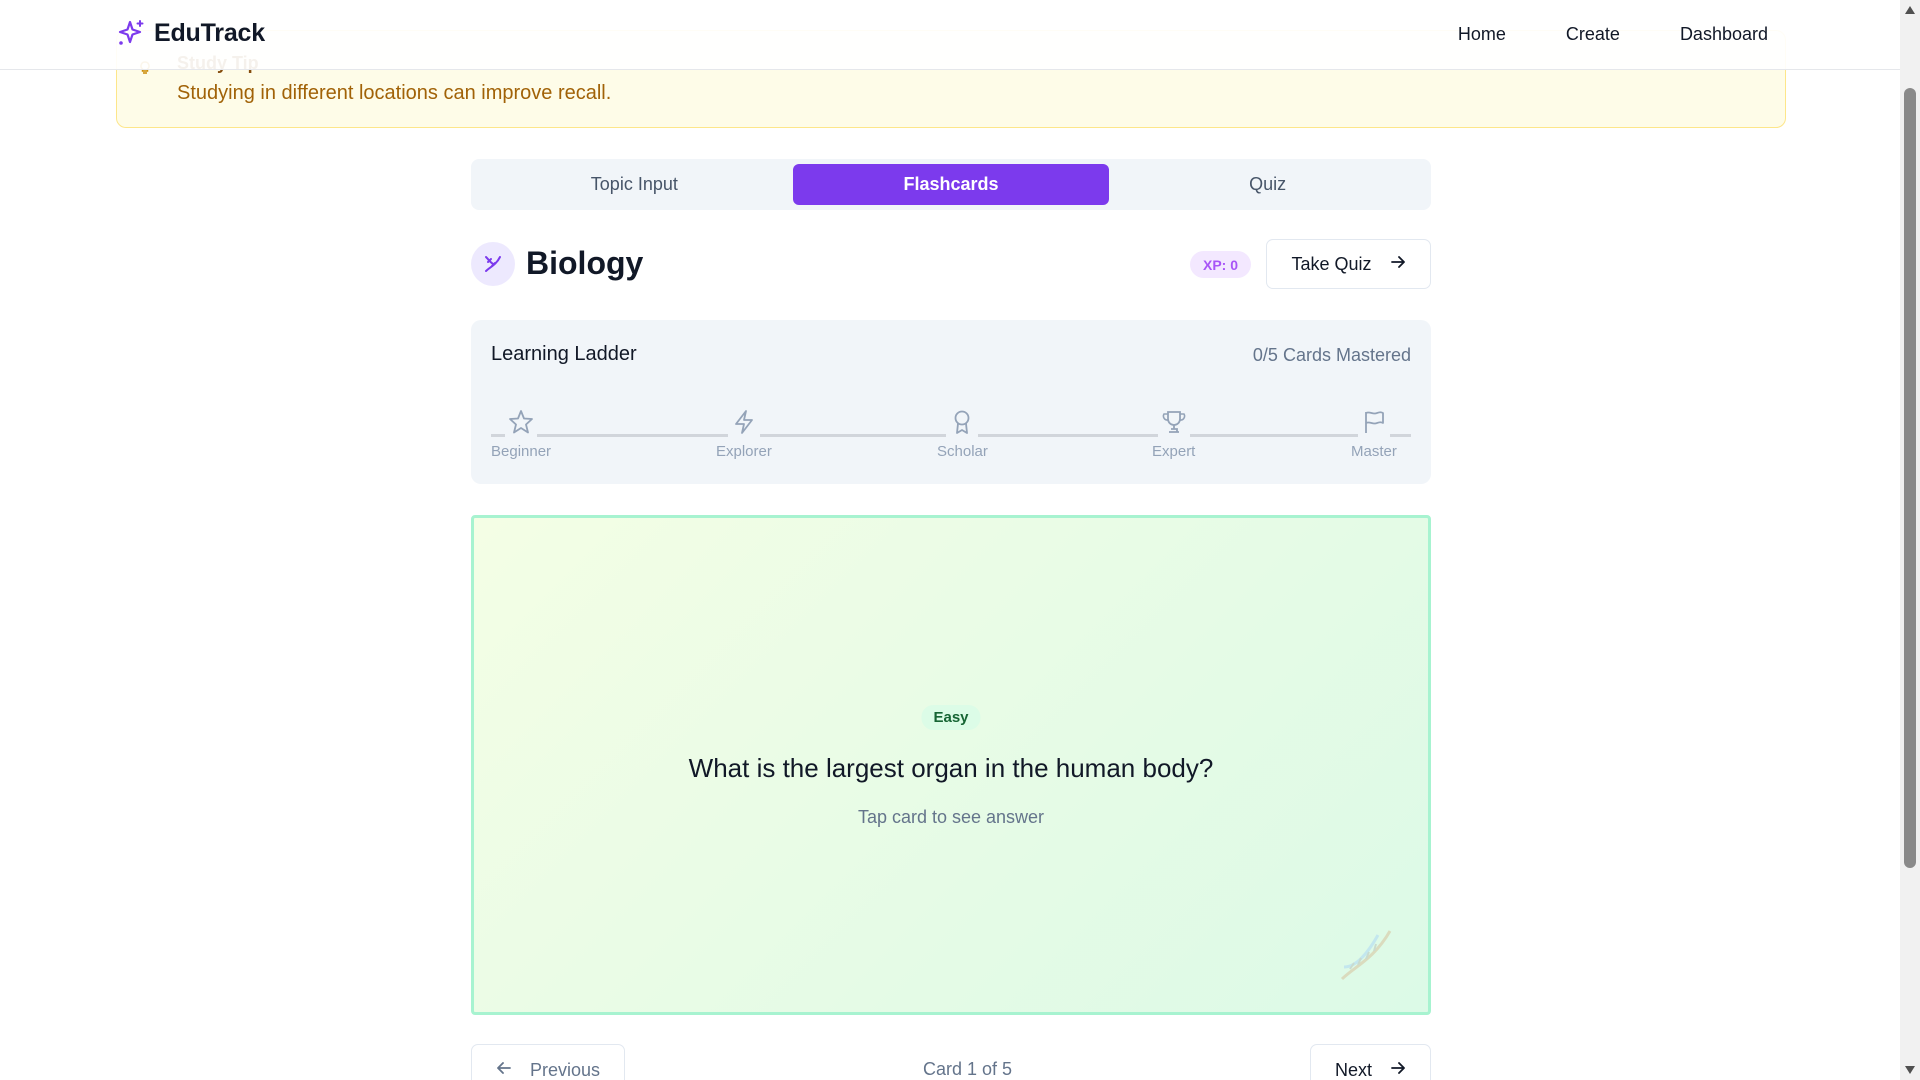 This screenshot has width=1920, height=1080. What do you see at coordinates (504, 1070) in the screenshot?
I see `arrow-left-icon` at bounding box center [504, 1070].